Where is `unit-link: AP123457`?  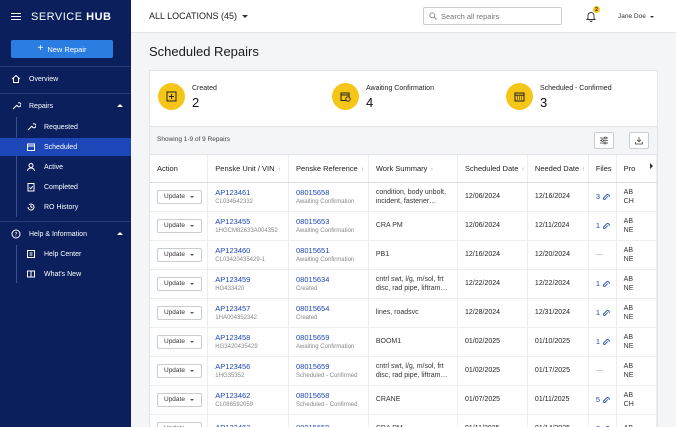
unit-link: AP123457 is located at coordinates (251, 308).